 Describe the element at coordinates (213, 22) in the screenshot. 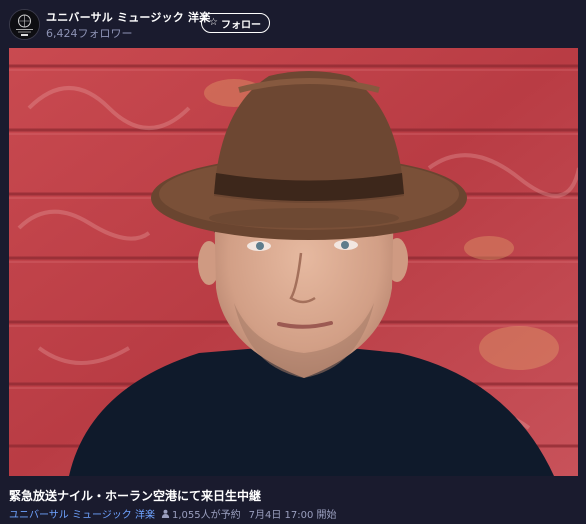

I see `star-icon: ☆` at that location.